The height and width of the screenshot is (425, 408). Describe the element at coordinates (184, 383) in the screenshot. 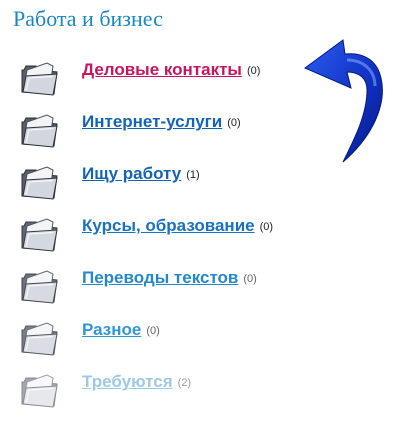

I see `category-count: (2)` at that location.